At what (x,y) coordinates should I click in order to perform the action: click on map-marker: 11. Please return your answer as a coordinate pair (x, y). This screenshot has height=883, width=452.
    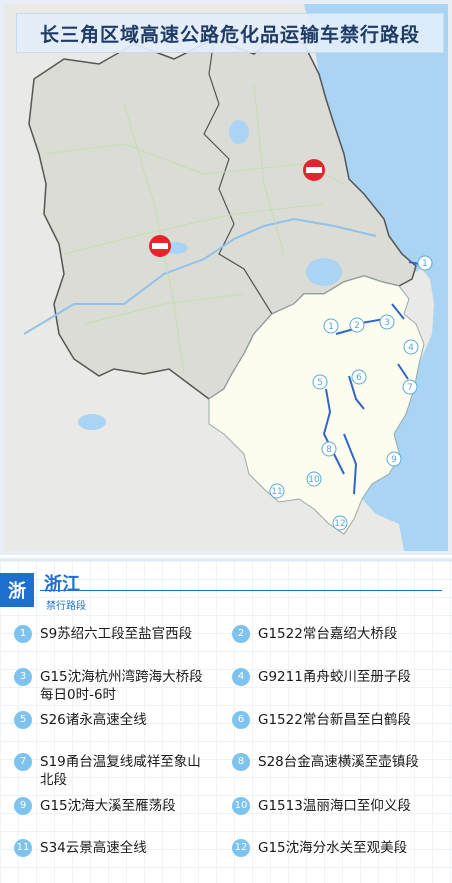
    Looking at the image, I should click on (277, 491).